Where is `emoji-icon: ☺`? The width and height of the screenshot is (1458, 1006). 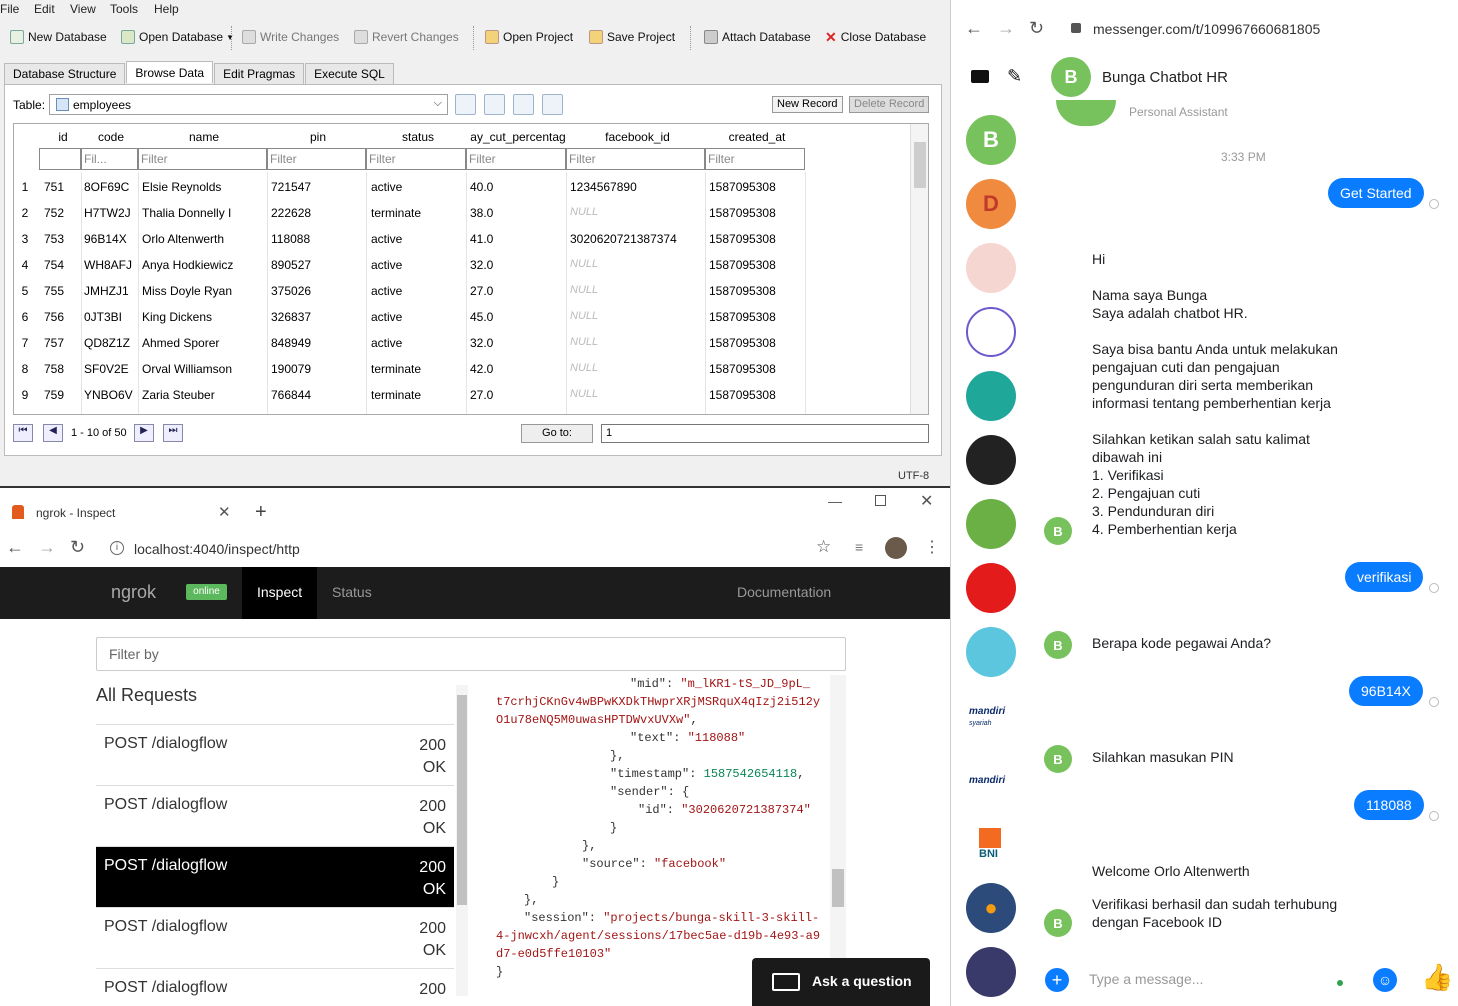 emoji-icon: ☺ is located at coordinates (1385, 980).